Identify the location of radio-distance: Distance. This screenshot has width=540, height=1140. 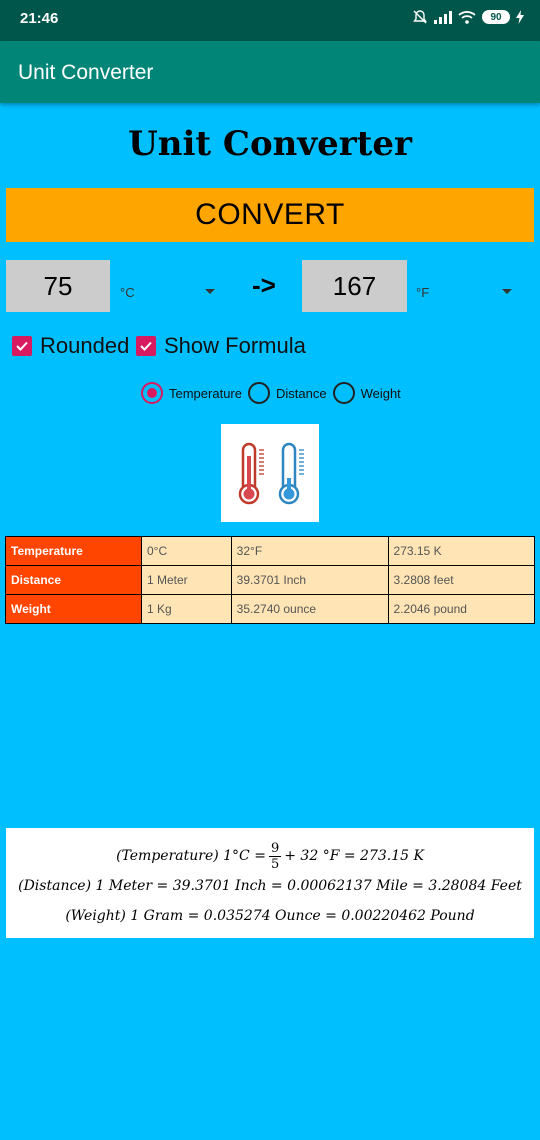
(287, 393).